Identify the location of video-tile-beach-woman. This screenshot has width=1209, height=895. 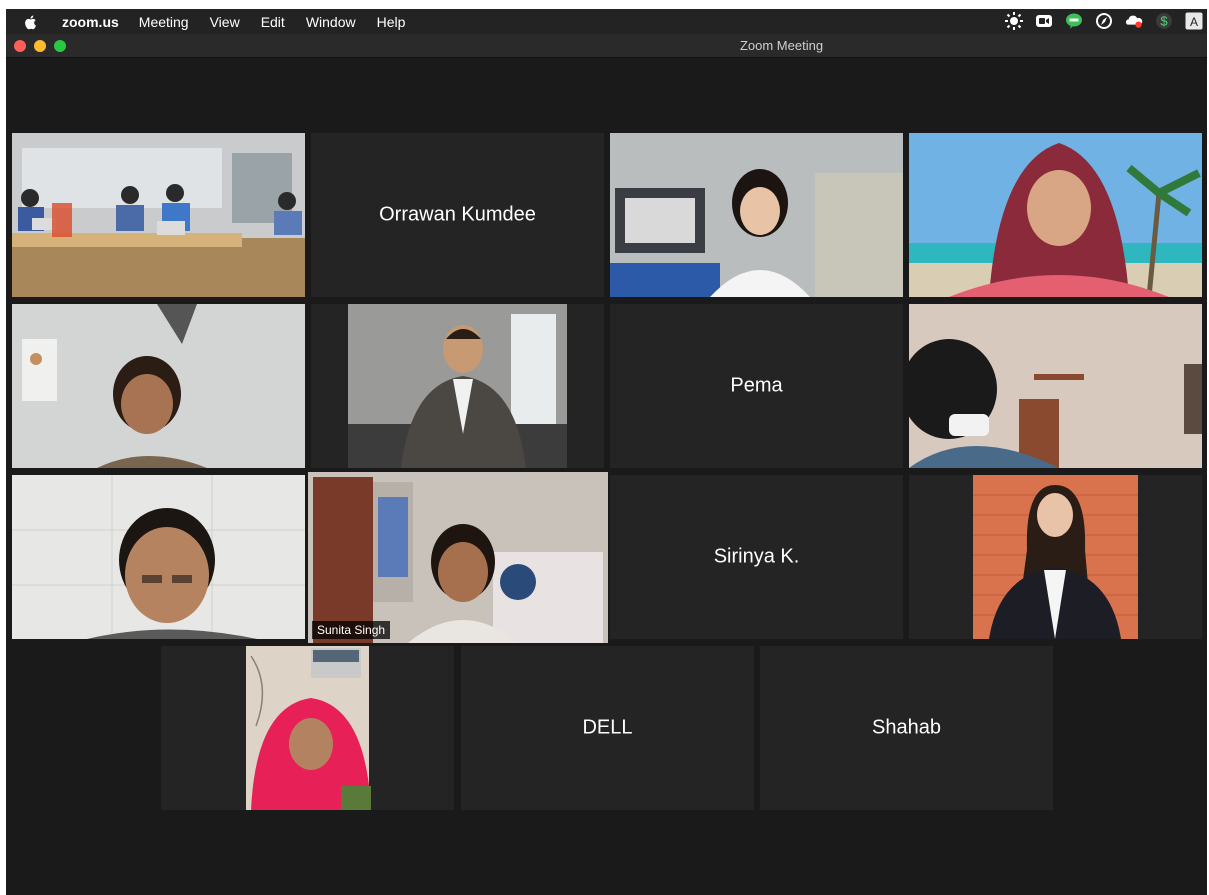
(1055, 215).